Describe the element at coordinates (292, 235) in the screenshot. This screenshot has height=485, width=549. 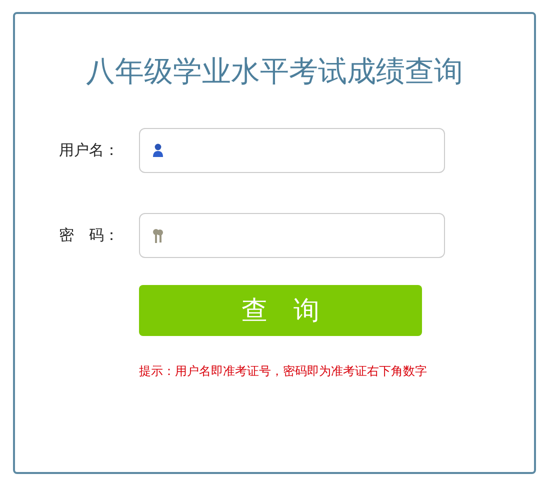
I see `password-field` at that location.